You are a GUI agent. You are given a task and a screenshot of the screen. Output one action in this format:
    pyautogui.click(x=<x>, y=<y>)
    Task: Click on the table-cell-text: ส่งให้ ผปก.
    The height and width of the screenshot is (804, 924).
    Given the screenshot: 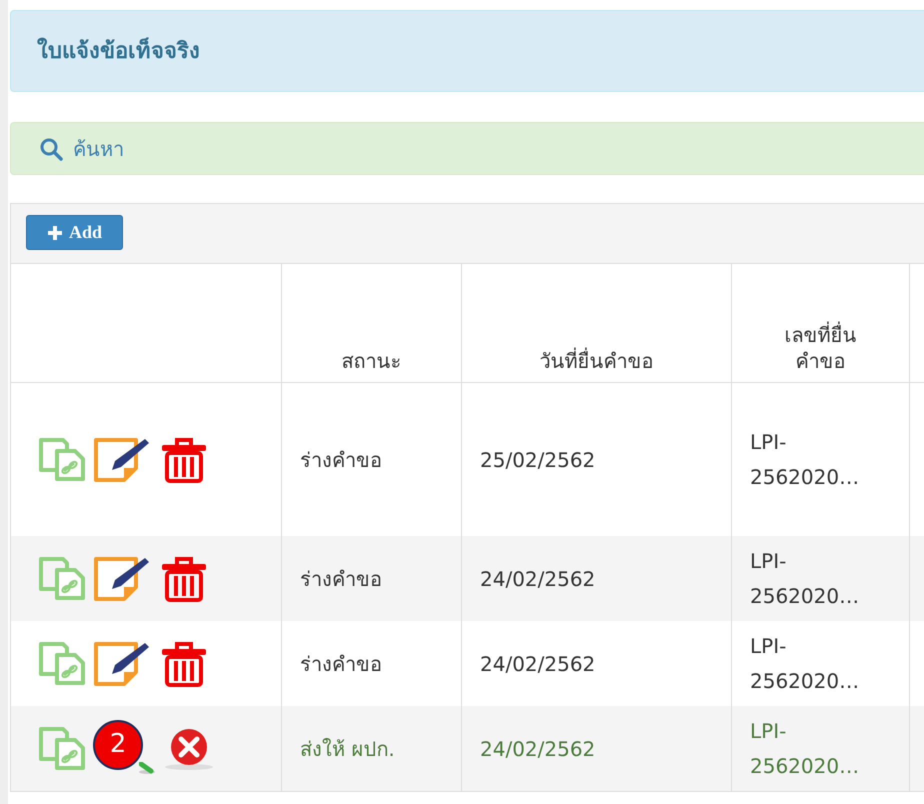 What is the action you would take?
    pyautogui.click(x=347, y=749)
    